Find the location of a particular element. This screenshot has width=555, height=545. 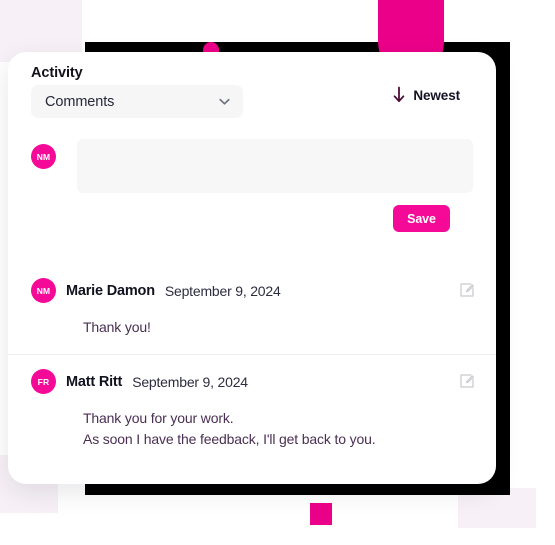

comment-header: NM Marie Damon September 9, 2024 is located at coordinates (252, 290).